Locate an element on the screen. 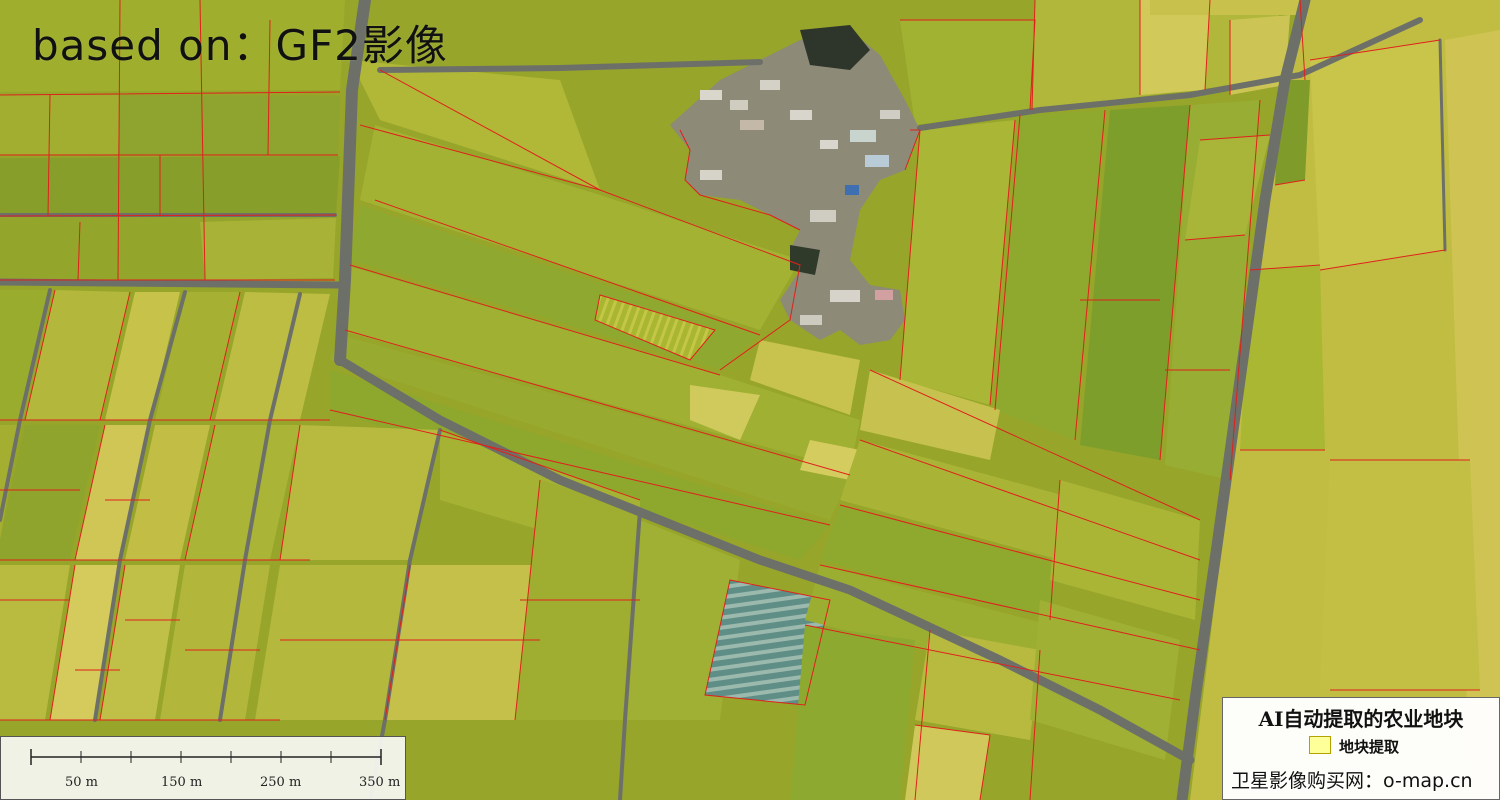  scale-label-350: 350 m is located at coordinates (380, 782).